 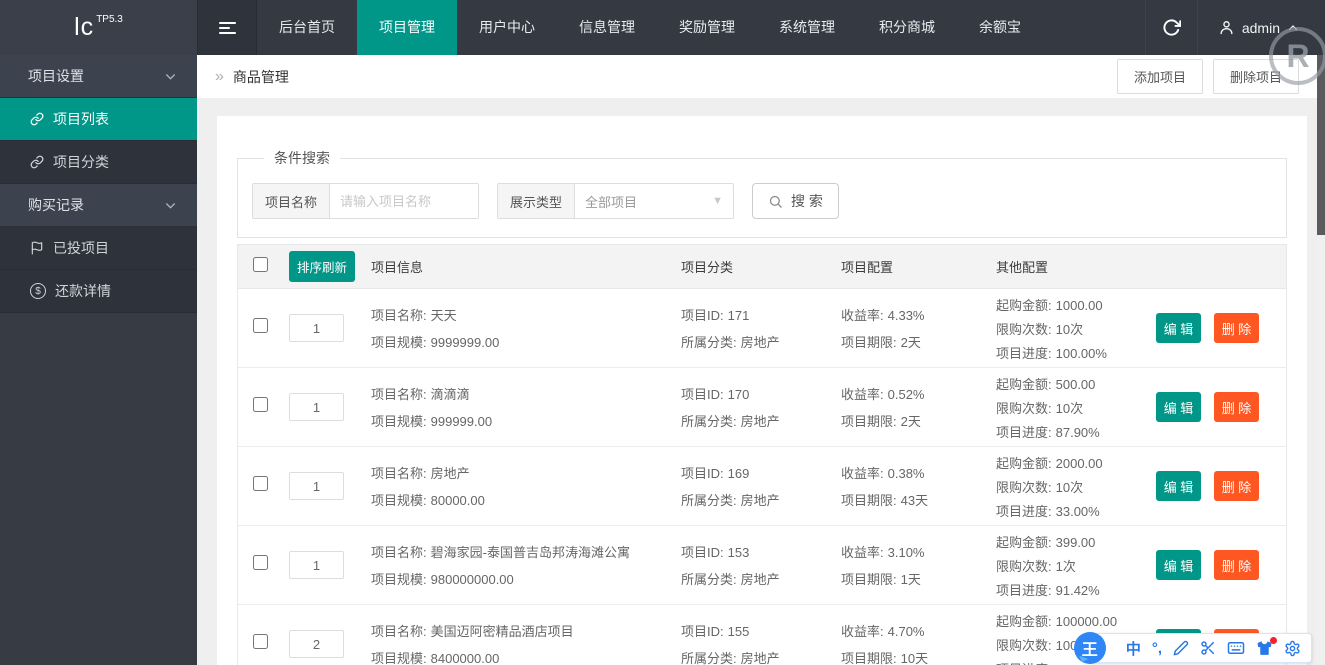 I want to click on username: admin, so click(x=1260, y=27).